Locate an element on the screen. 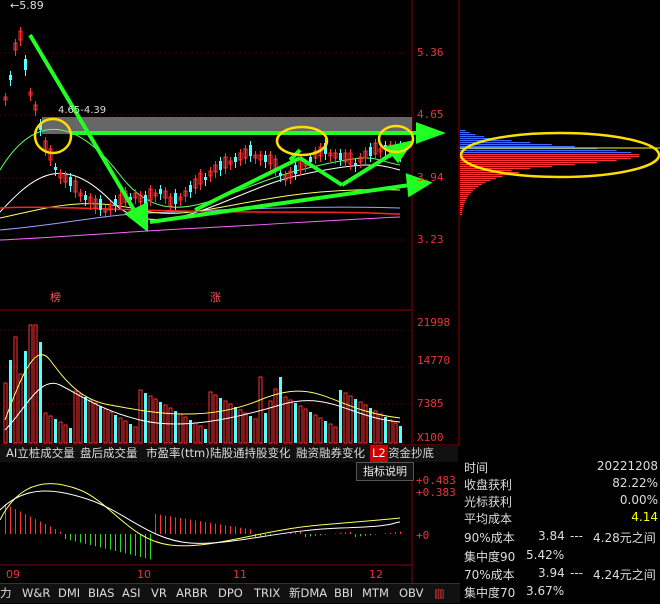  tab-menu-icon: ▥ is located at coordinates (439, 593).